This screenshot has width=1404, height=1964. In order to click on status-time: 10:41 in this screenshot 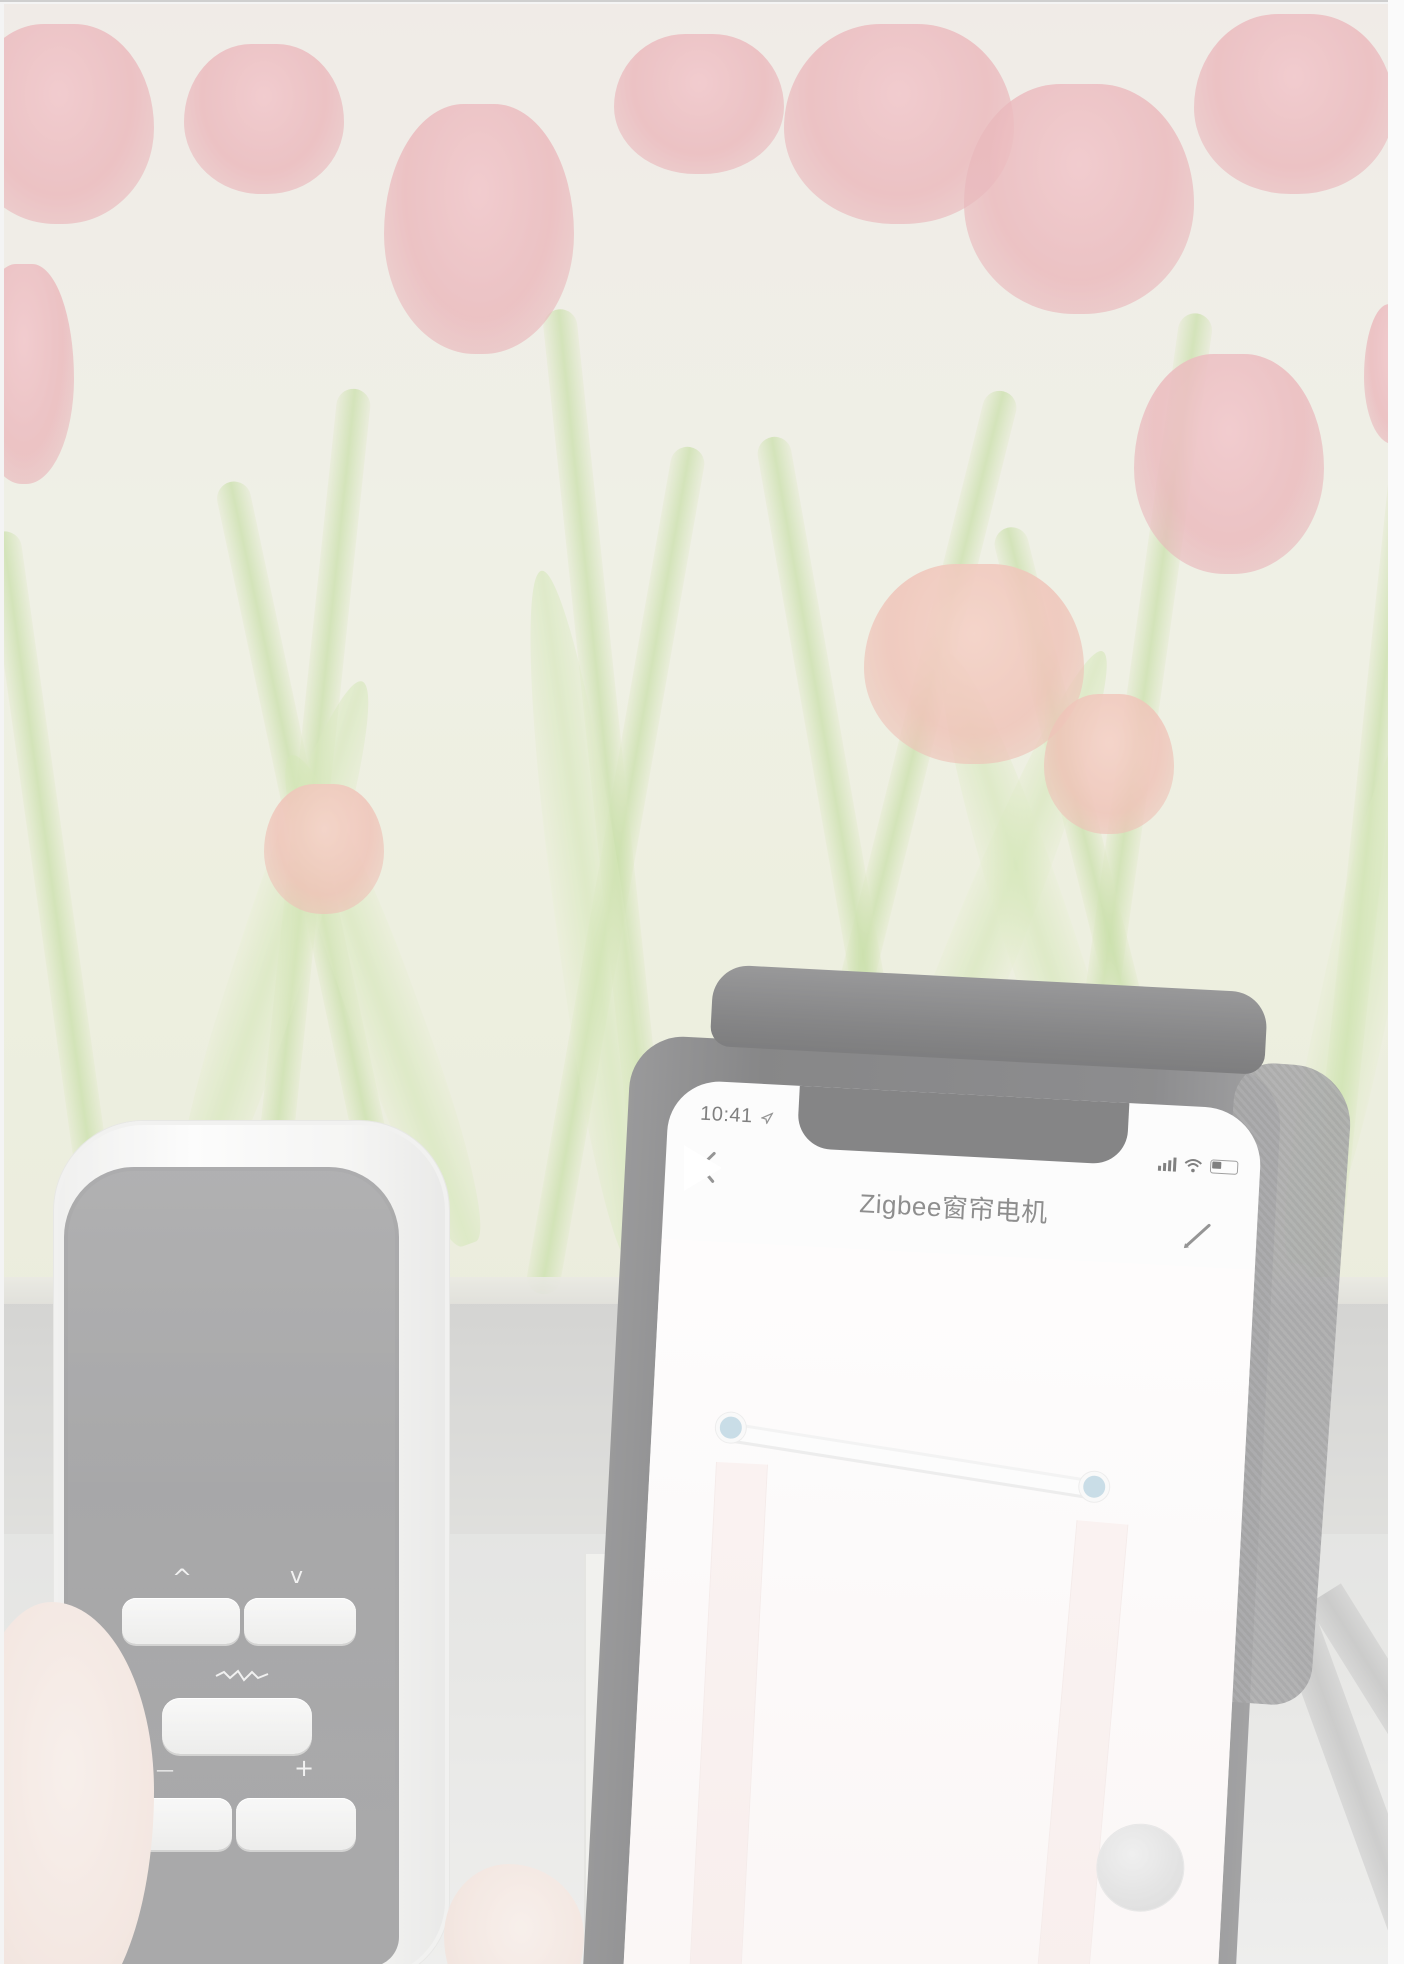, I will do `click(737, 1116)`.